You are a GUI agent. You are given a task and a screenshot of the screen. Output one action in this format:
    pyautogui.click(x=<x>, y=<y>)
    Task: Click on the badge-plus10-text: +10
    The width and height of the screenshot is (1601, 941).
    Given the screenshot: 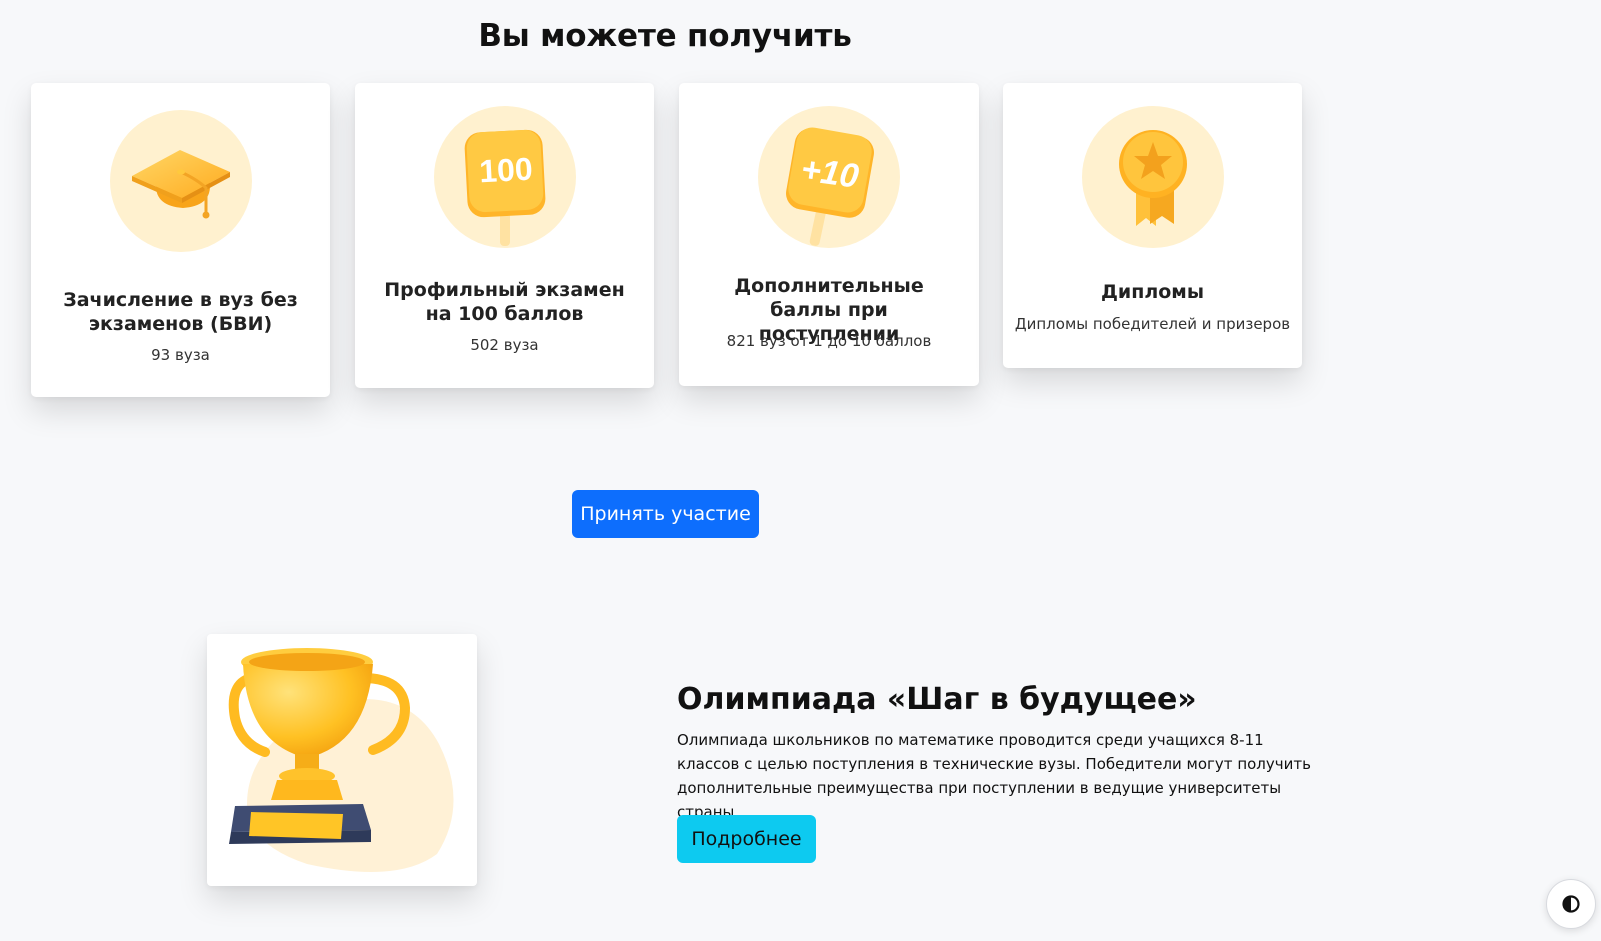 What is the action you would take?
    pyautogui.click(x=830, y=173)
    